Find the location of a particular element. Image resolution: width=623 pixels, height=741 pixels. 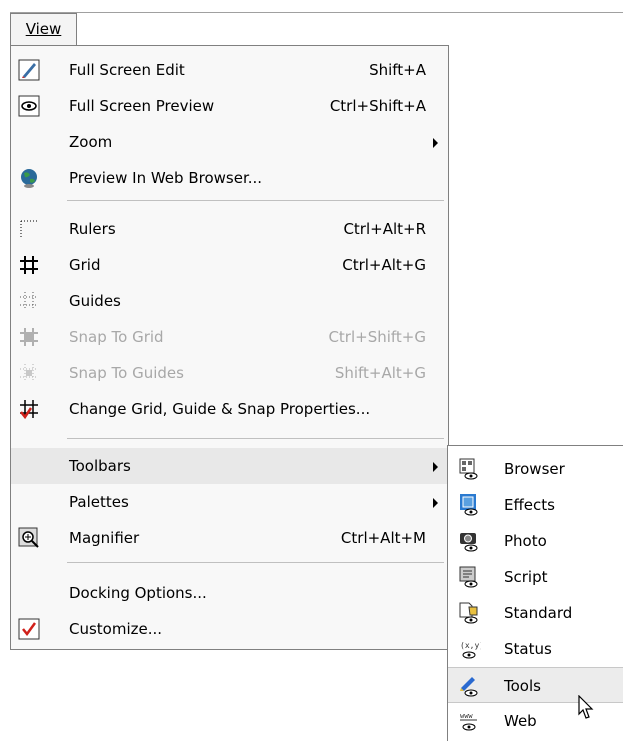

menu-item-shortcut: Ctrl+Shift+A is located at coordinates (377, 106).